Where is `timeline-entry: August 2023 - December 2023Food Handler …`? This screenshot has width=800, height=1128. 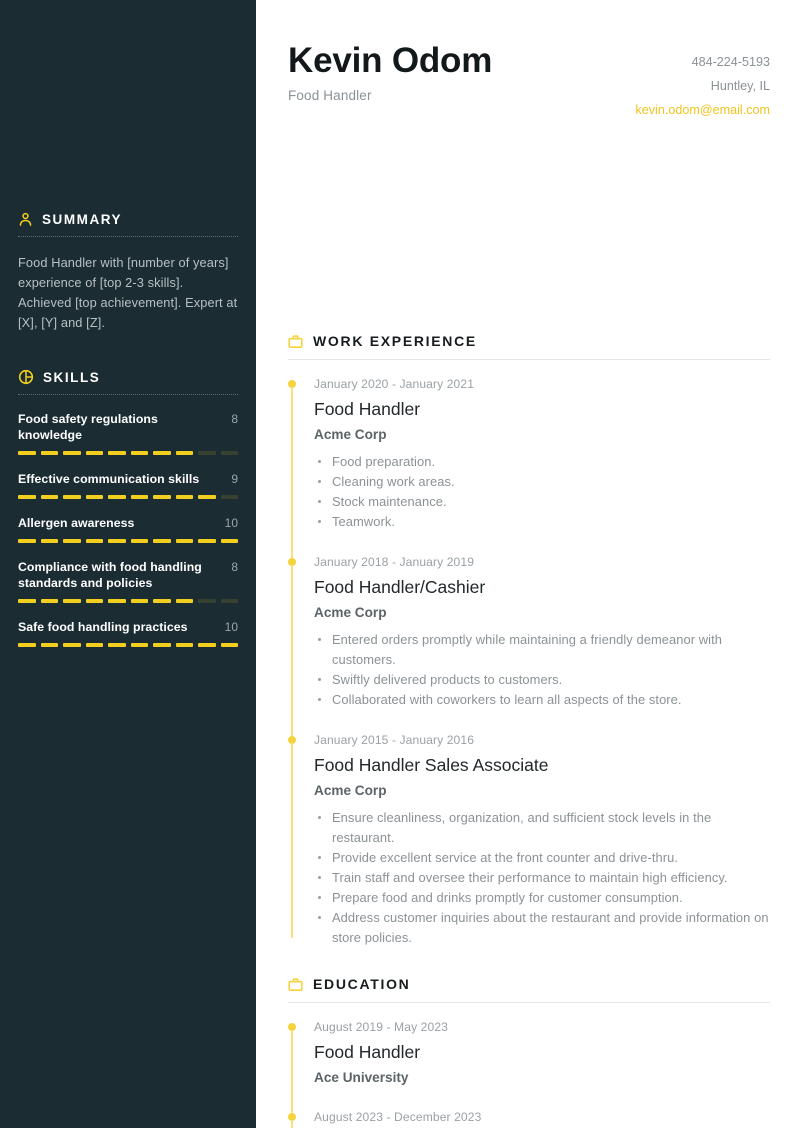 timeline-entry: August 2023 - December 2023Food Handler … is located at coordinates (529, 1118).